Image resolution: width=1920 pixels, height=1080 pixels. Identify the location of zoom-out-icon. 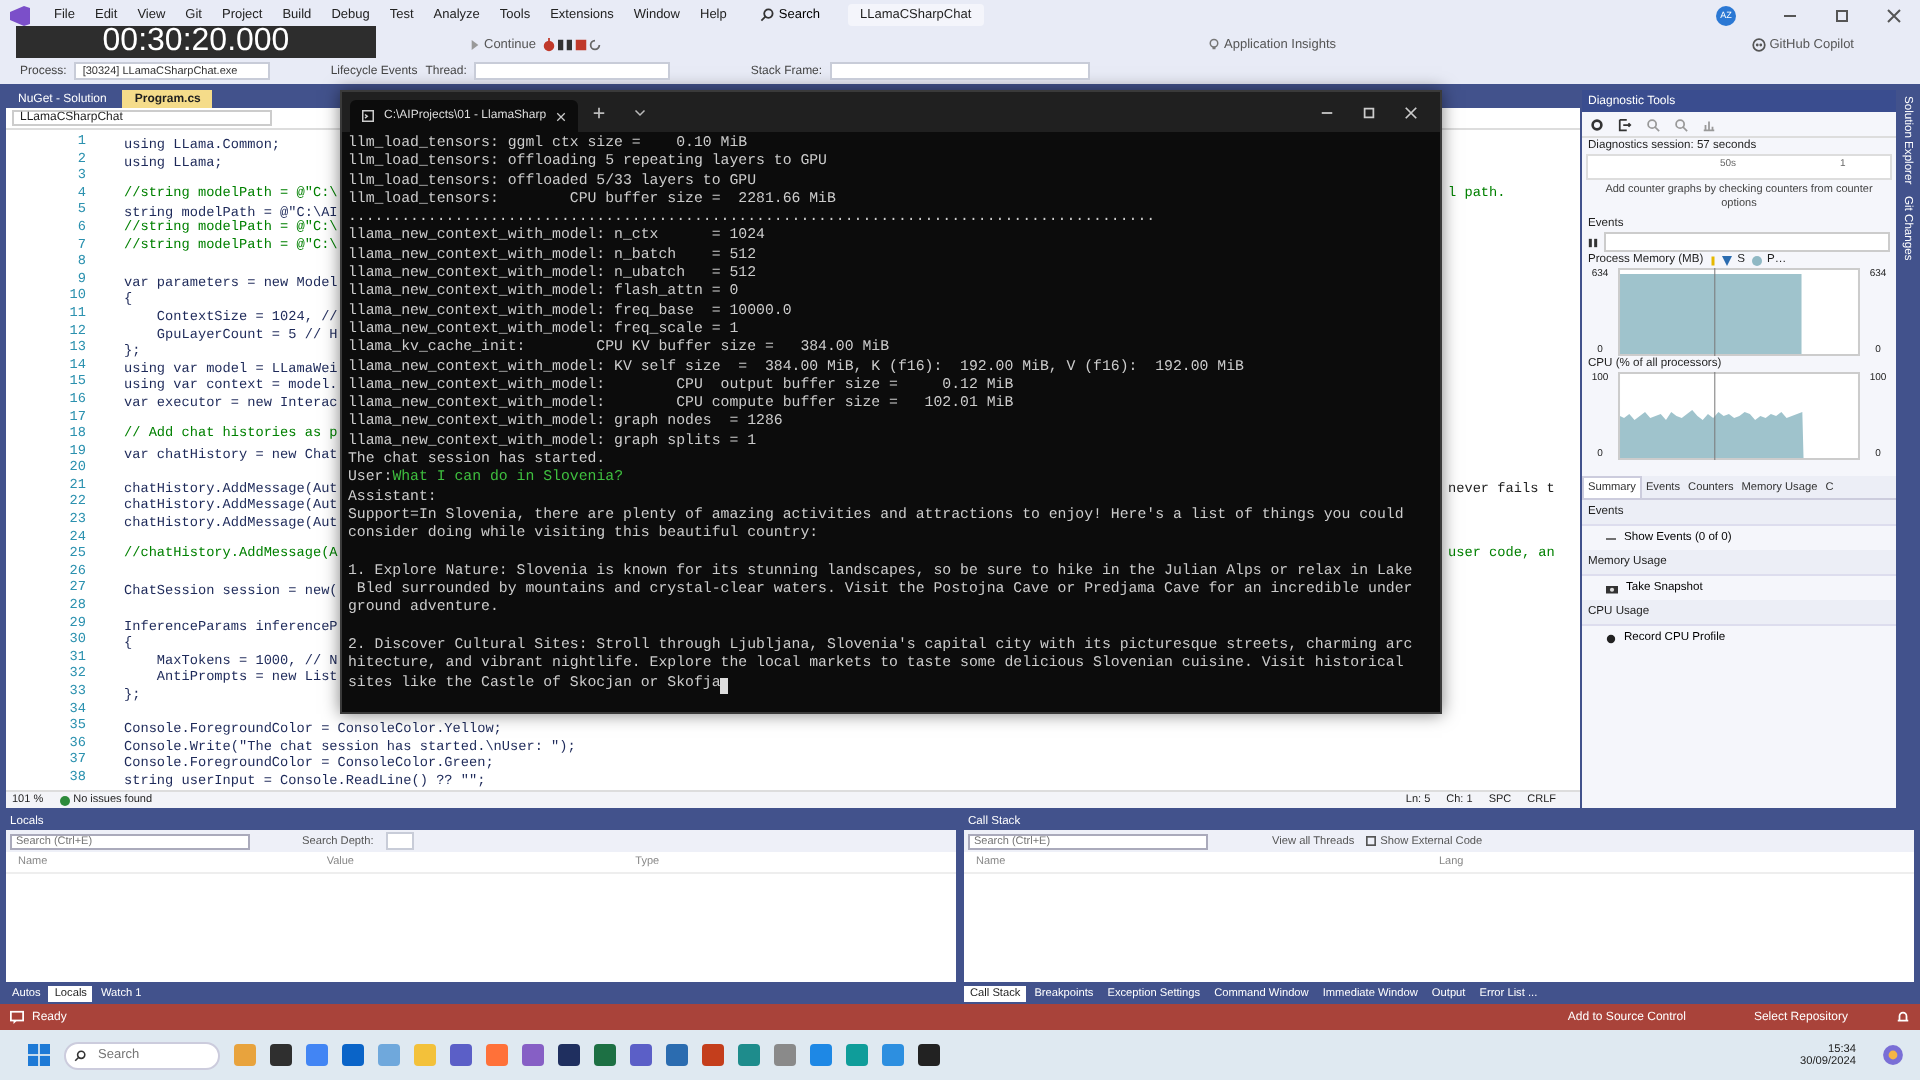
(1681, 124).